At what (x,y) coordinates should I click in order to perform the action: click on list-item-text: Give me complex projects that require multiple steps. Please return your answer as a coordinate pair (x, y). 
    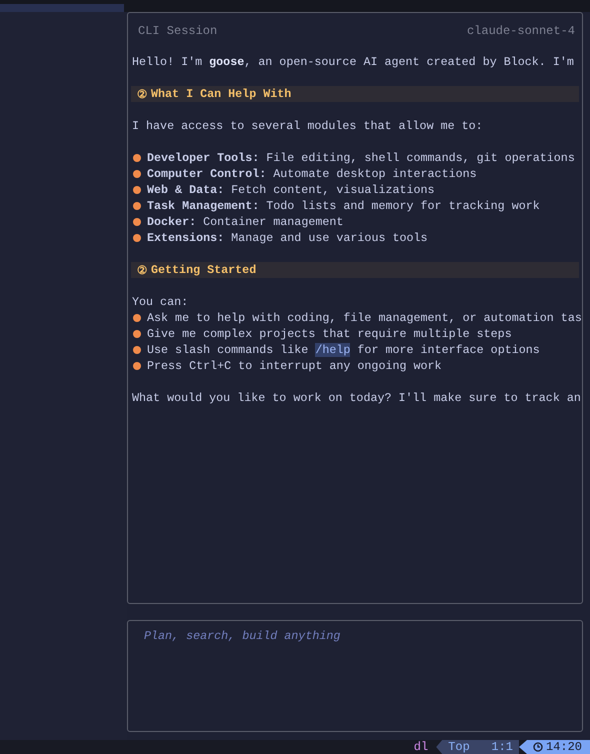
    Looking at the image, I should click on (329, 334).